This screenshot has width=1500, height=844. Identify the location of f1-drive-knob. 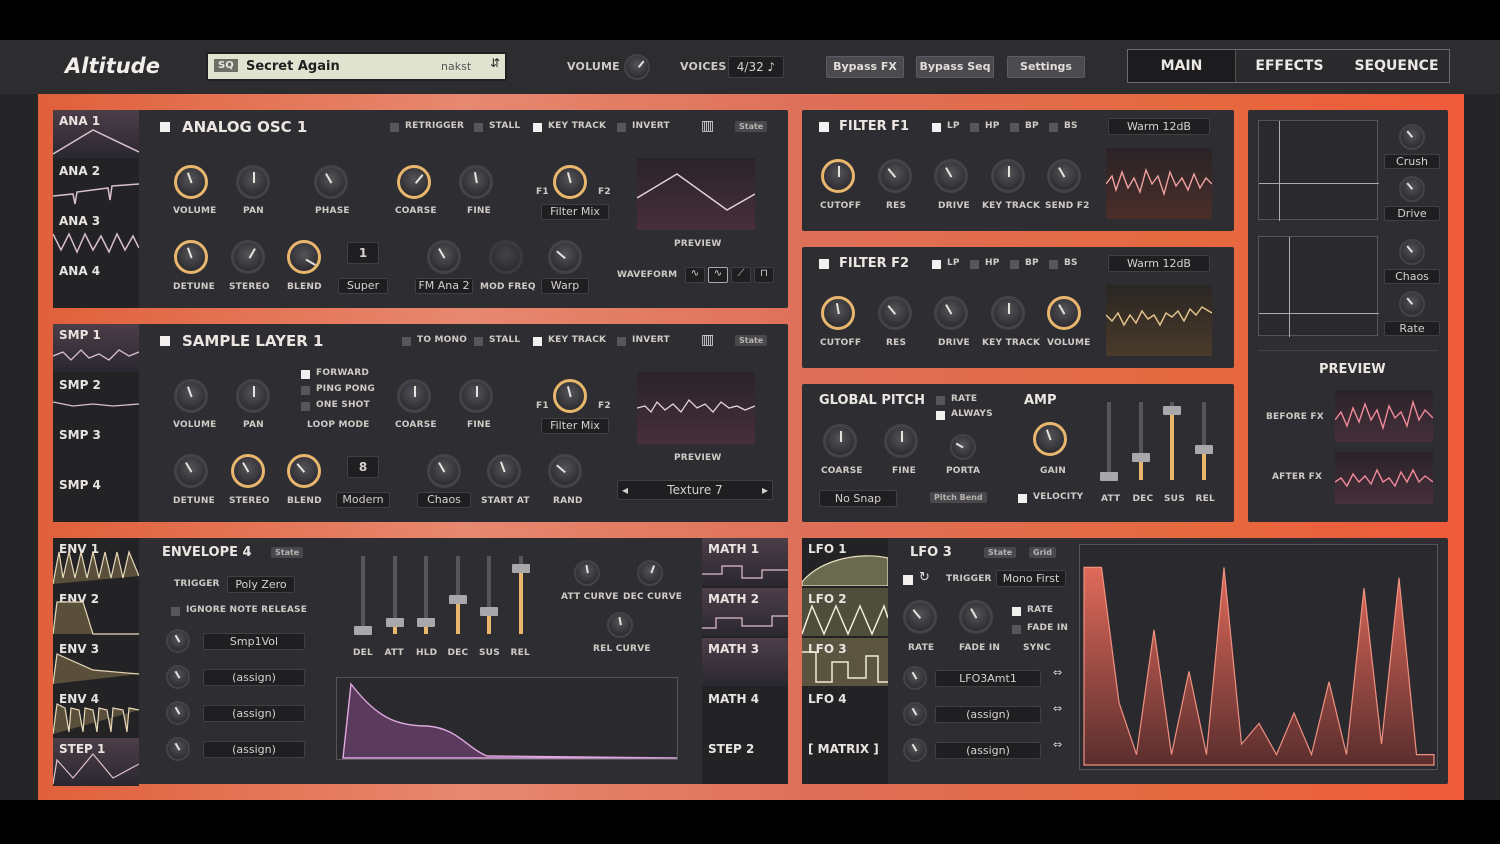
(951, 176).